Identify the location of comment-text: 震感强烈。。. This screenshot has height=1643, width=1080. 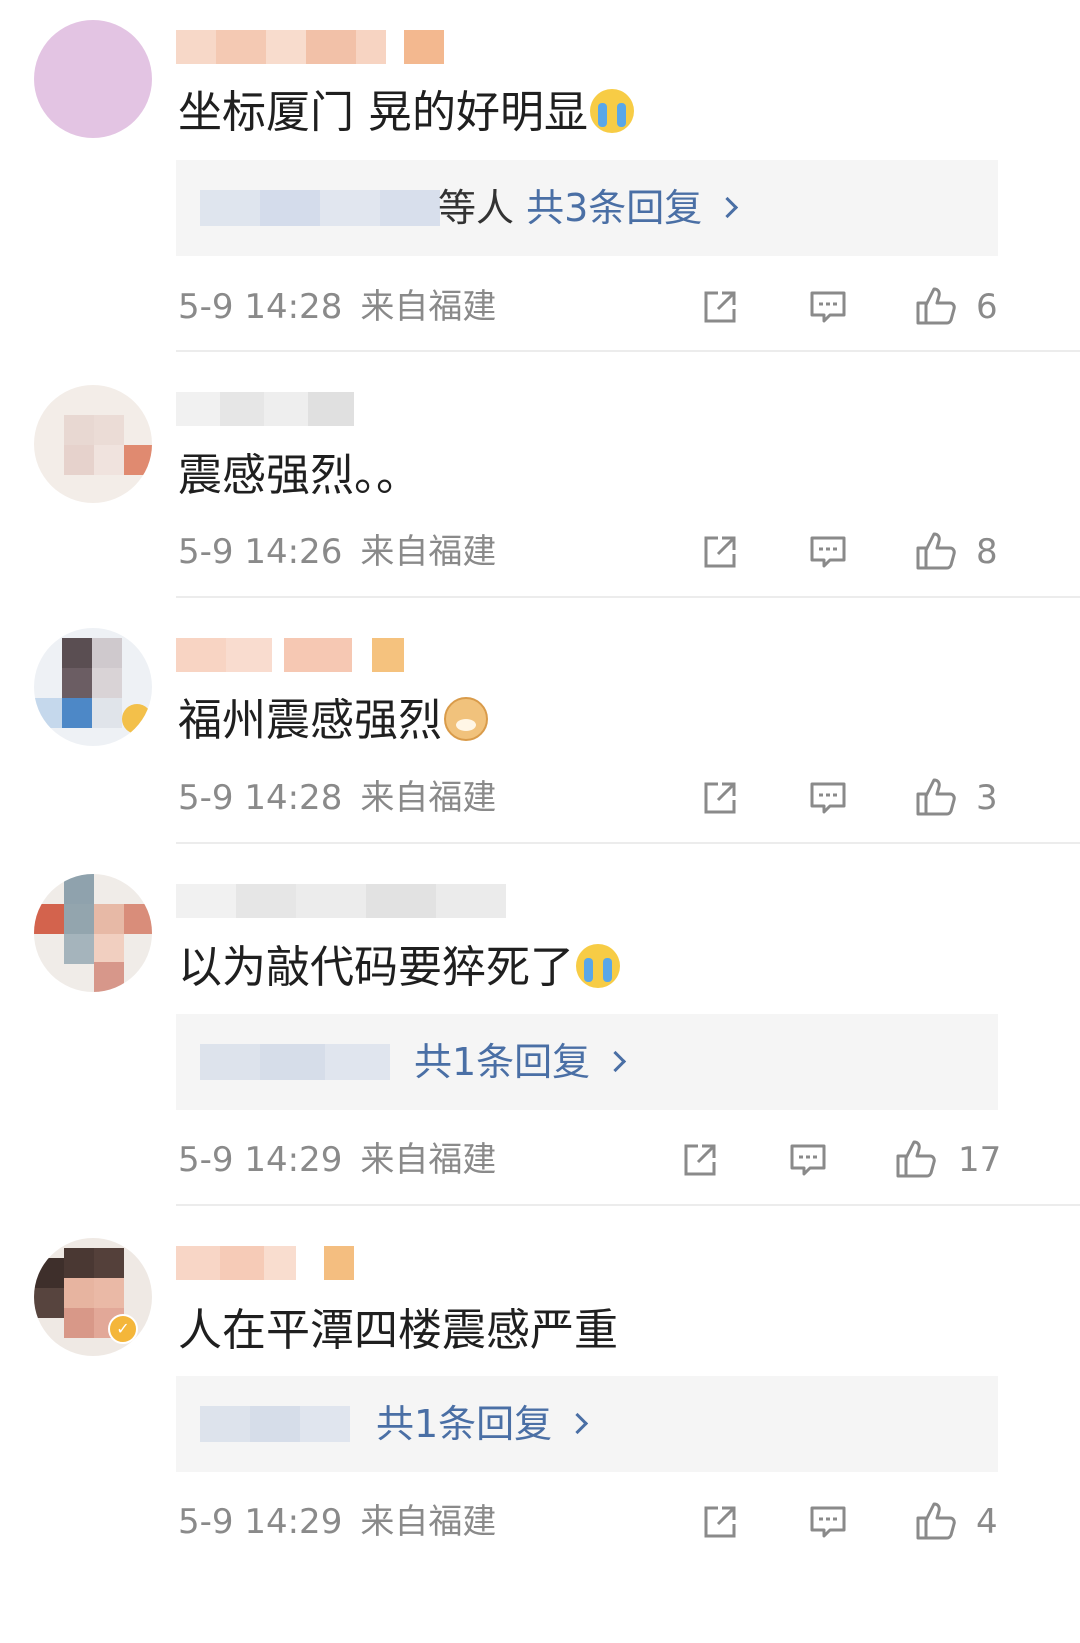
(299, 475).